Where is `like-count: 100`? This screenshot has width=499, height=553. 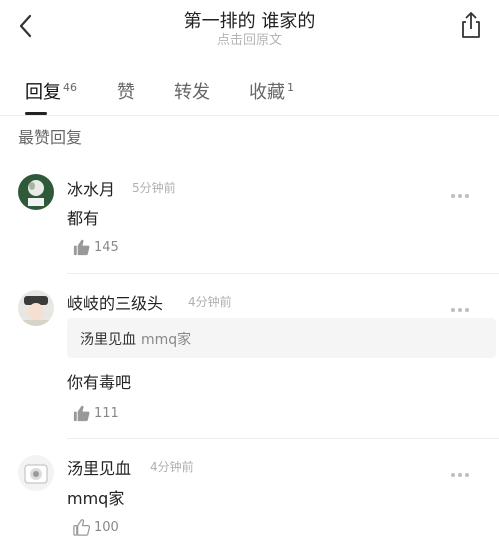
like-count: 100 is located at coordinates (106, 527).